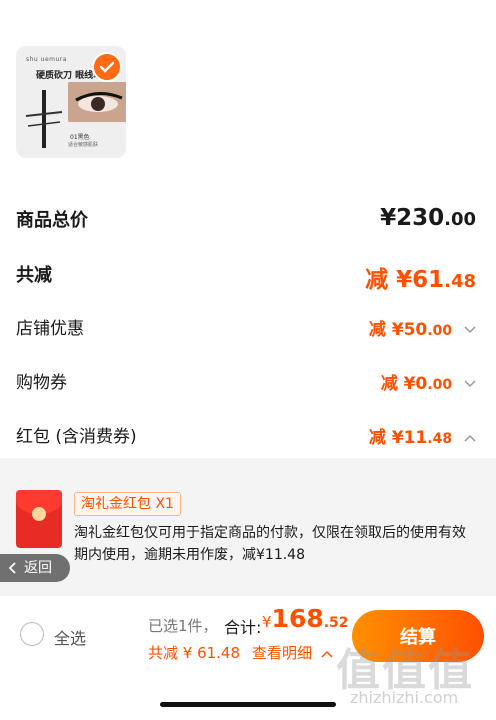 The image size is (496, 720). I want to click on coupon-label: 购物券, so click(41, 383).